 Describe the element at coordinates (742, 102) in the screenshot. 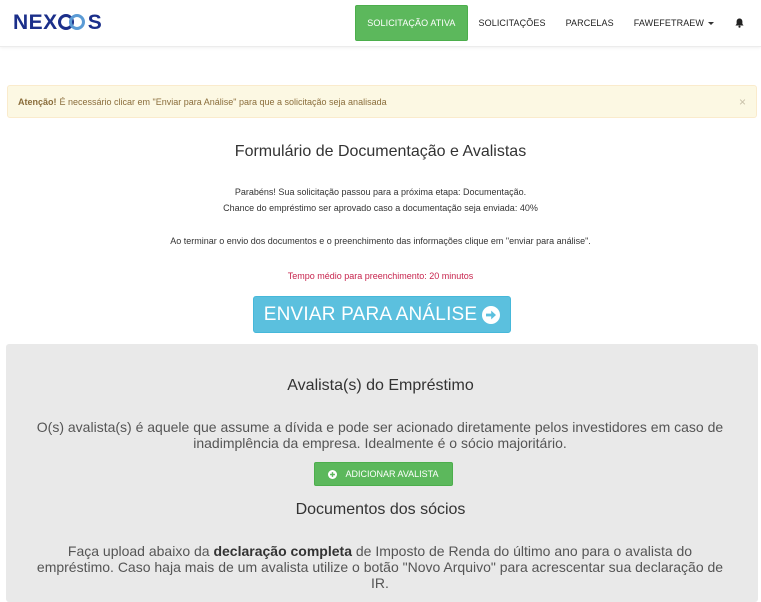

I see `alert-close-button: ×` at that location.